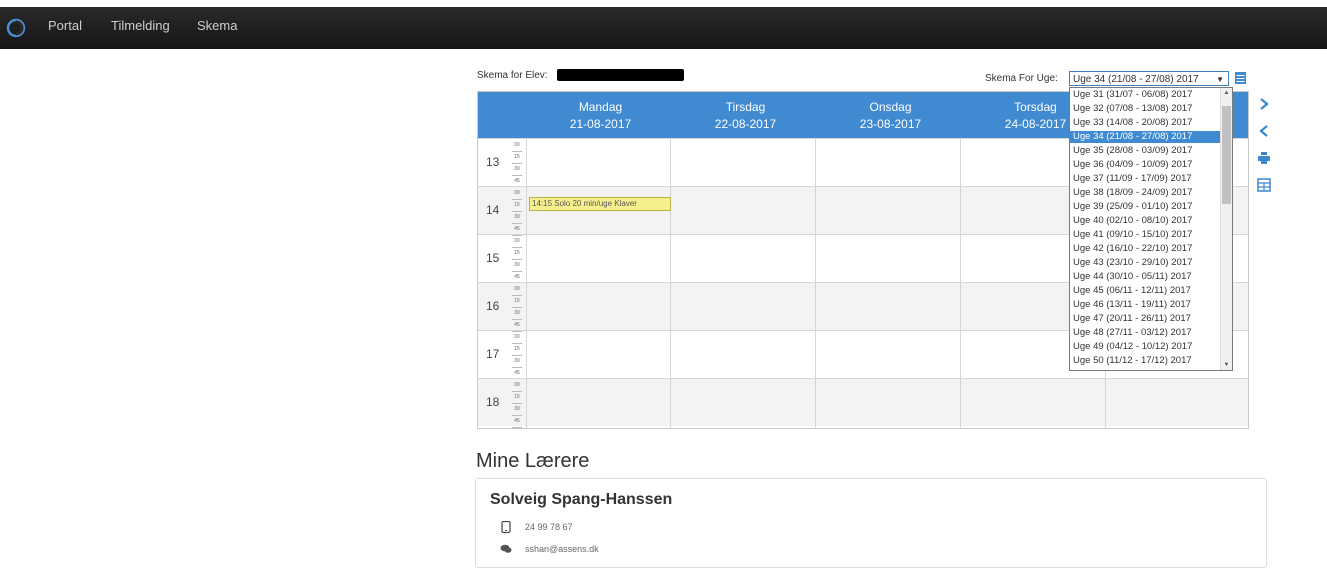 The height and width of the screenshot is (568, 1327). What do you see at coordinates (1220, 79) in the screenshot?
I see `chevron-down-icon: ▼` at bounding box center [1220, 79].